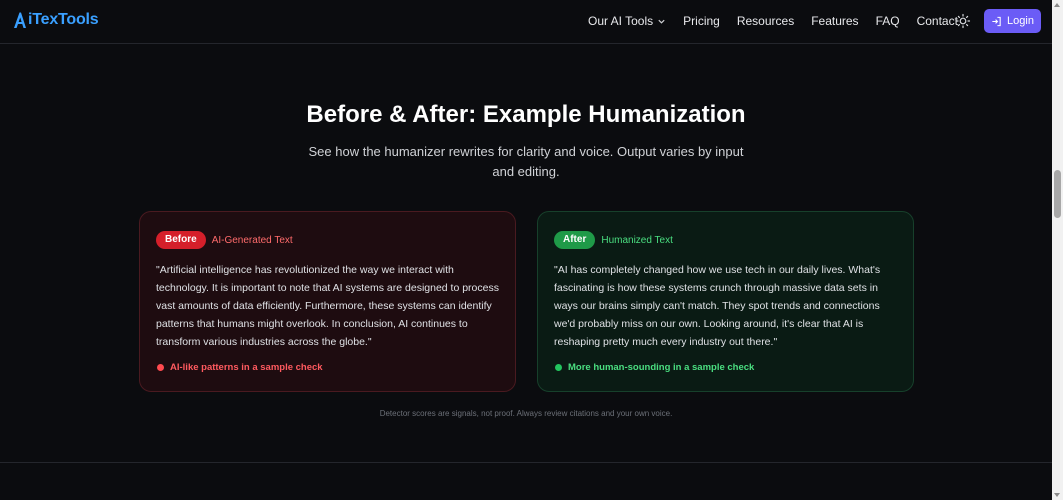  I want to click on scroll-down-arrow-icon, so click(1057, 495).